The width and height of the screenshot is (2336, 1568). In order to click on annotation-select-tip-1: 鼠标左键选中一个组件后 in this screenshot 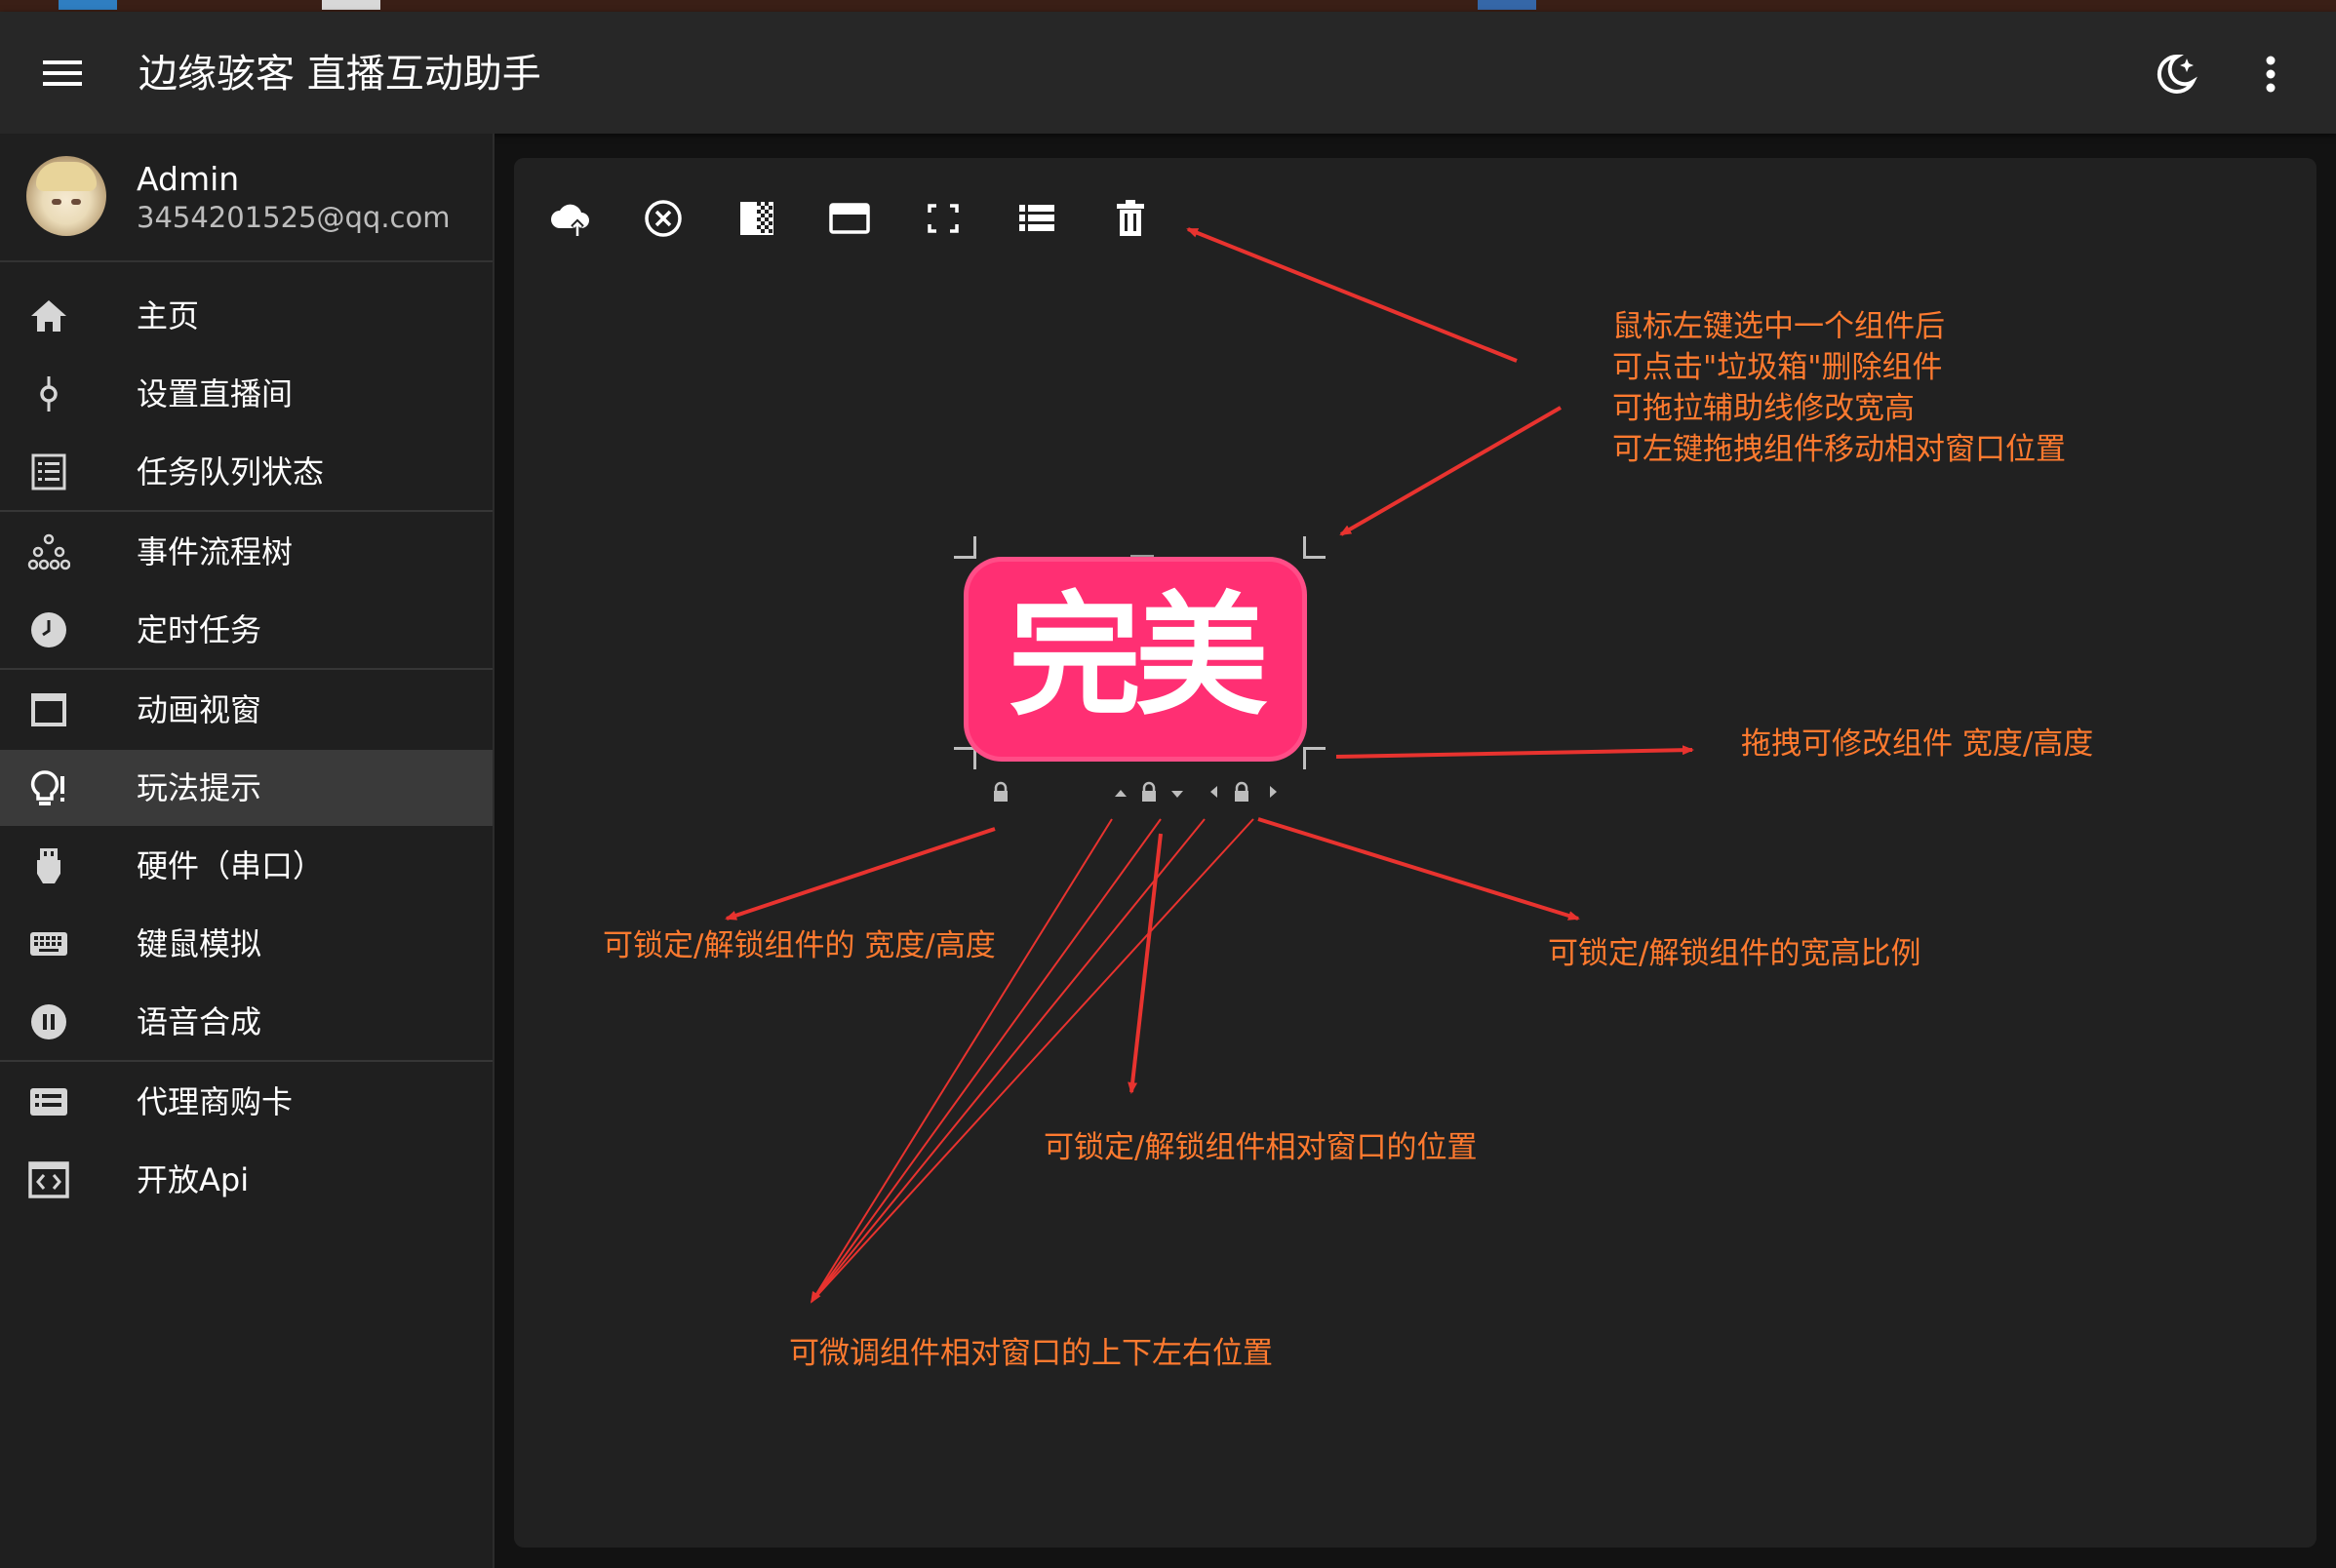, I will do `click(1778, 326)`.